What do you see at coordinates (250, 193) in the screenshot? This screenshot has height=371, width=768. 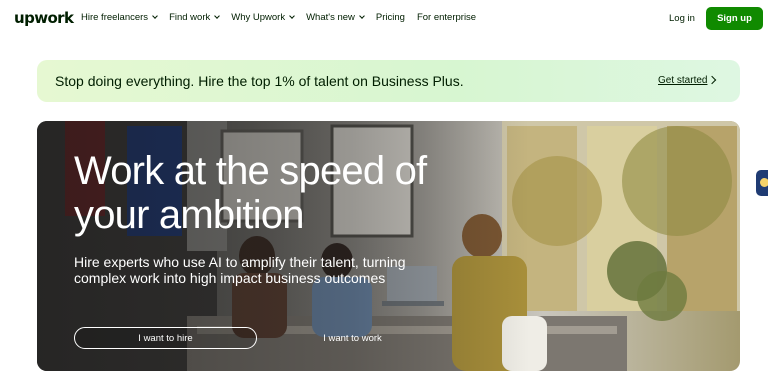 I see `hero-title: Work at the speed of your ambition` at bounding box center [250, 193].